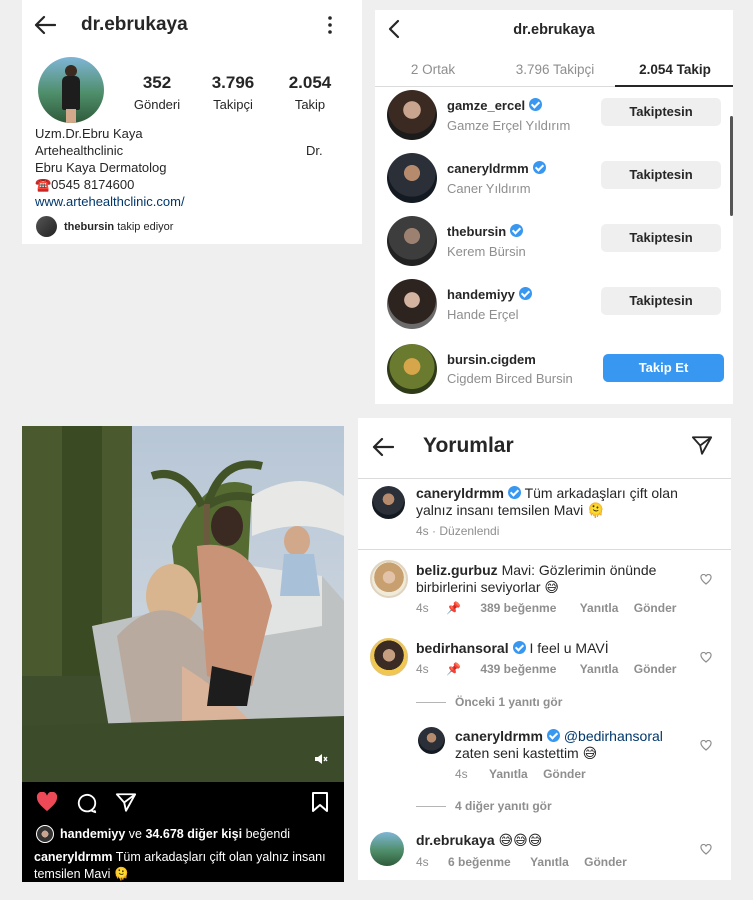  What do you see at coordinates (544, 549) in the screenshot?
I see `caption-divider` at bounding box center [544, 549].